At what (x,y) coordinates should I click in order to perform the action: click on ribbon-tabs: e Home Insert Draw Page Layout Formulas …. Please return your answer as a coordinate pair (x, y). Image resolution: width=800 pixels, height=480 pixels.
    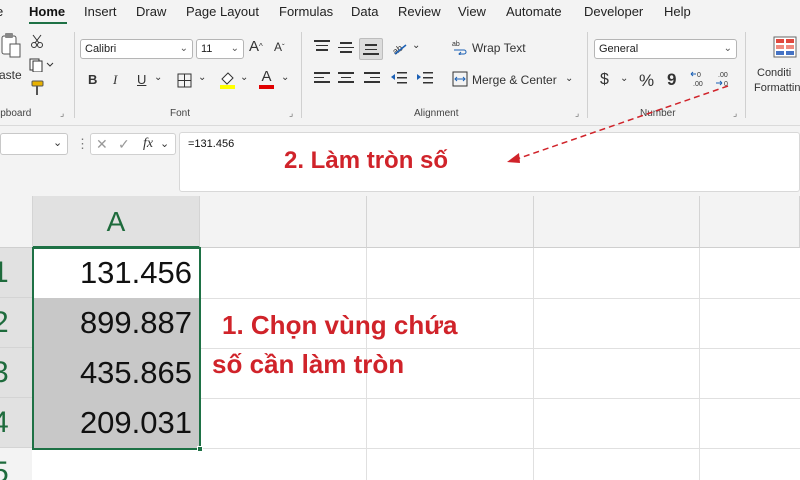
    Looking at the image, I should click on (400, 12).